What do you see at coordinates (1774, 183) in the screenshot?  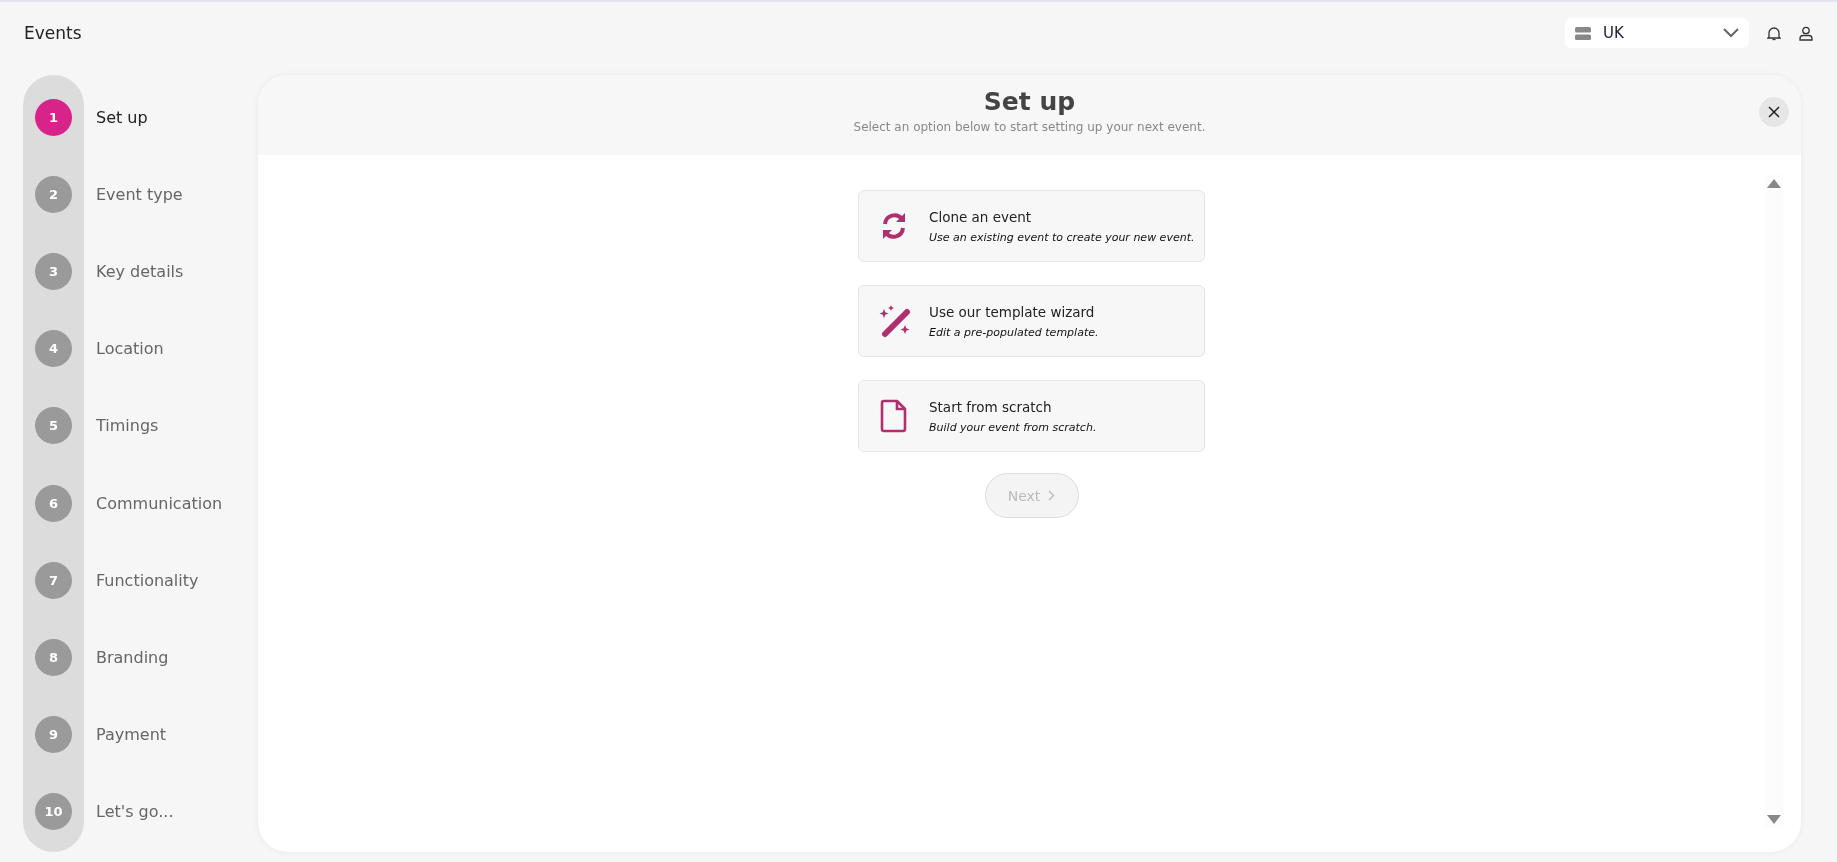 I see `scroll-up-icon` at bounding box center [1774, 183].